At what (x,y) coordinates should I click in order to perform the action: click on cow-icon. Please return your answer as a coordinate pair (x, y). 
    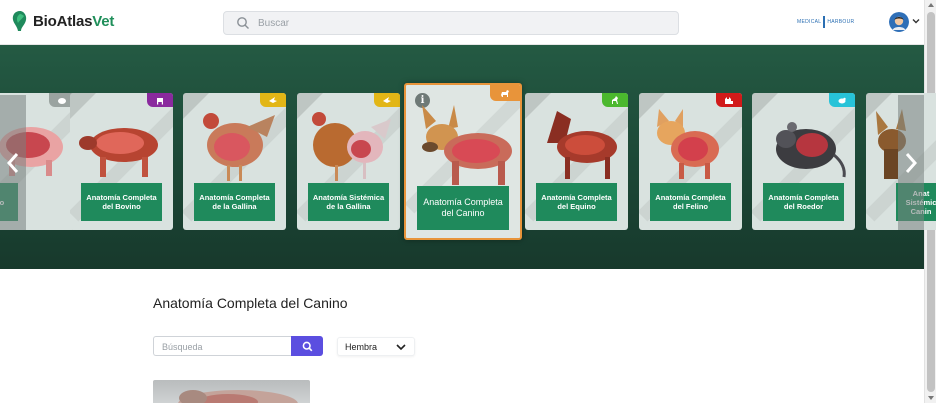
    Looking at the image, I should click on (160, 100).